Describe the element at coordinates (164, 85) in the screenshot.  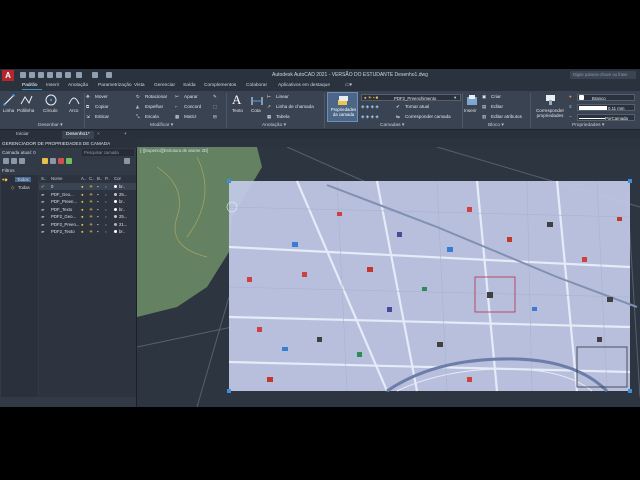
I see `tab-gerenciar: Gerenciar` at that location.